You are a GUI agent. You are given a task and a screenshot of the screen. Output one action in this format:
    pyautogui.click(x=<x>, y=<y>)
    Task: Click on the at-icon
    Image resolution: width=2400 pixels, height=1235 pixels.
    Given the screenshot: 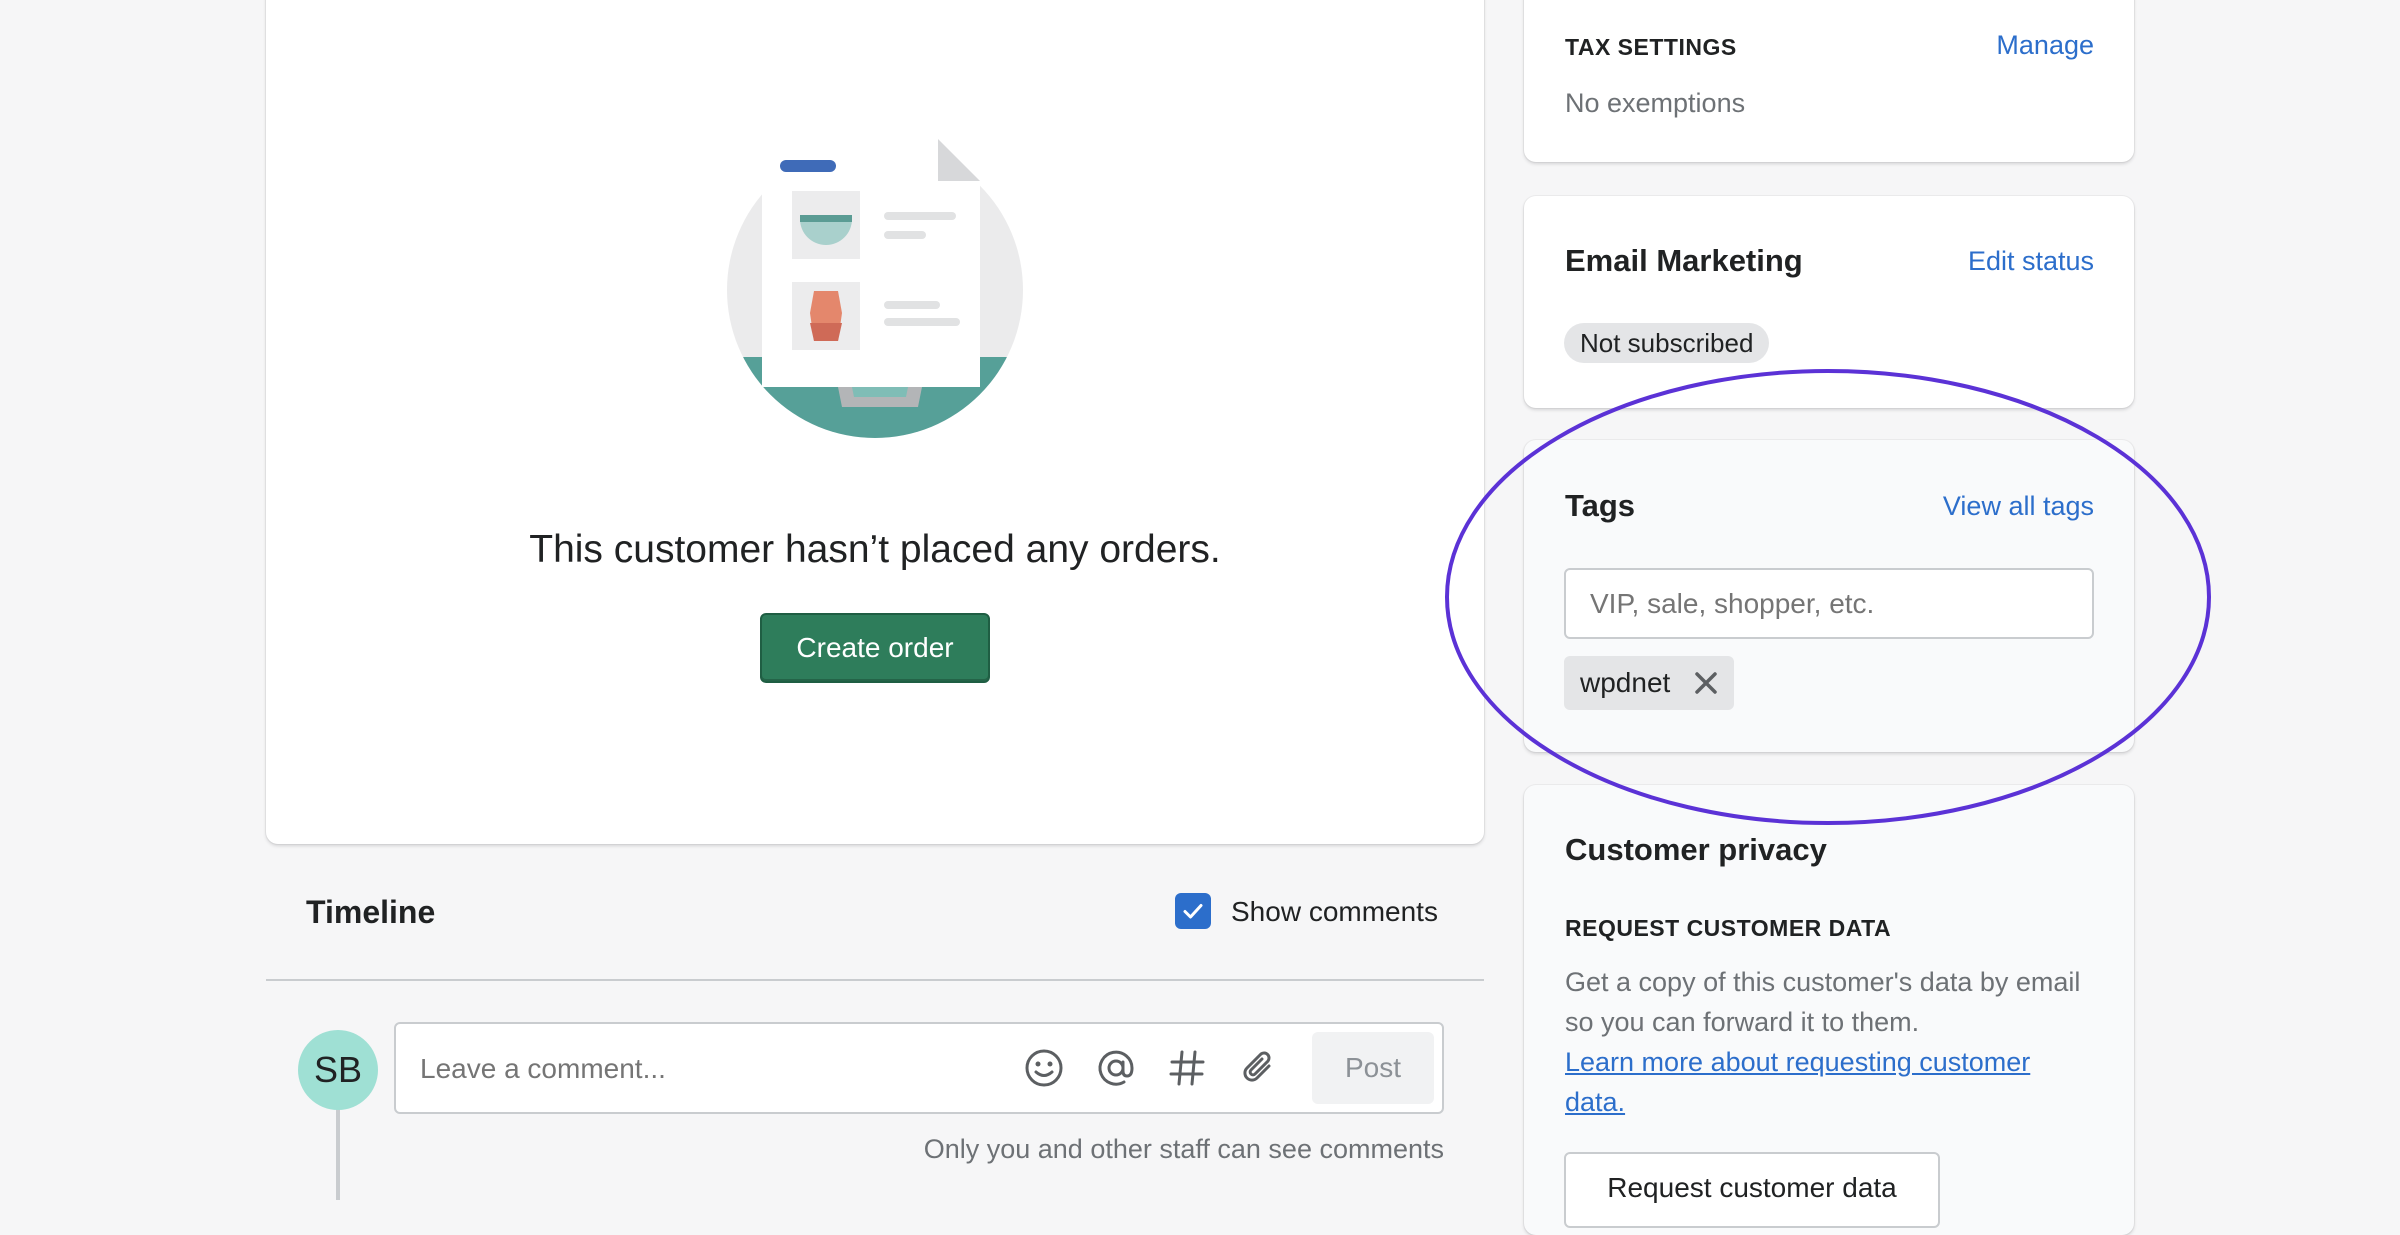 What is the action you would take?
    pyautogui.click(x=1116, y=1068)
    